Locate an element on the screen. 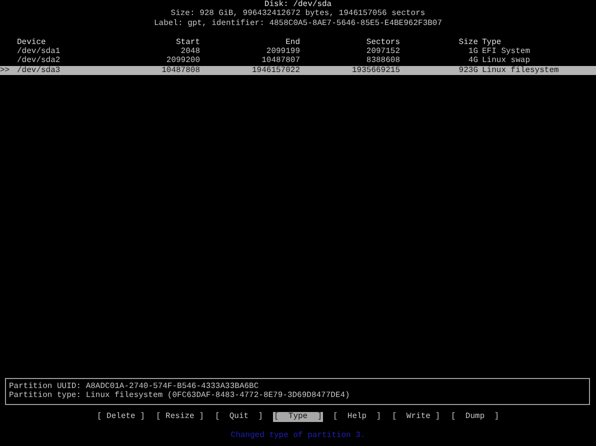 The height and width of the screenshot is (446, 596). table-cell-text: Linux filesystem is located at coordinates (520, 71).